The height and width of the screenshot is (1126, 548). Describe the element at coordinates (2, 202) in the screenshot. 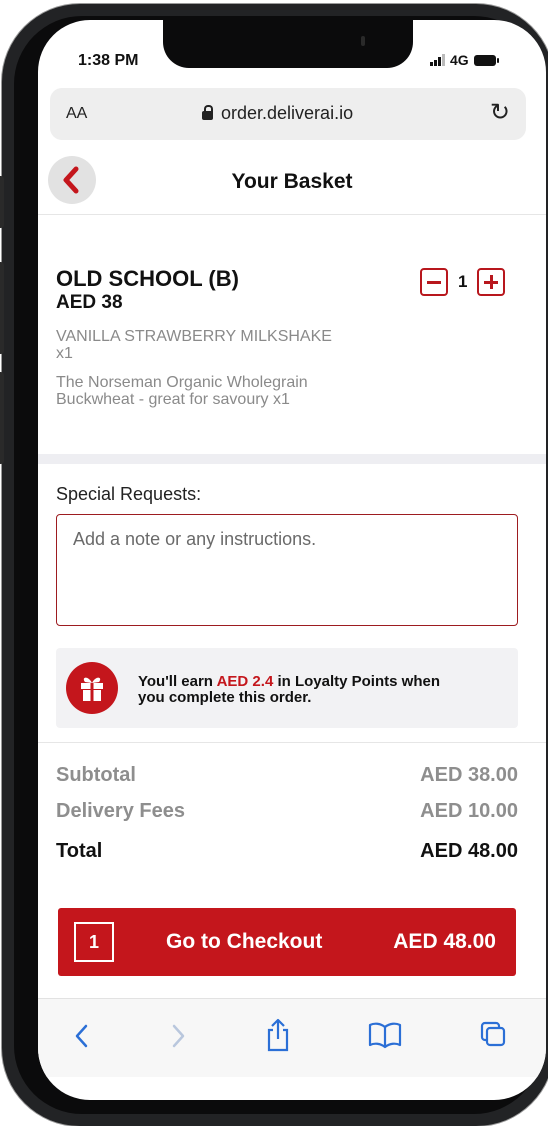

I see `silent-switch` at that location.